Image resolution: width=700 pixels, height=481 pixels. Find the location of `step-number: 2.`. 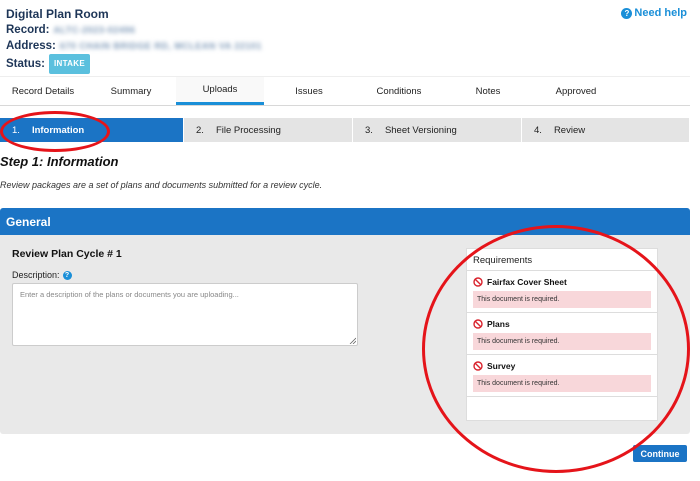

step-number: 2. is located at coordinates (200, 130).